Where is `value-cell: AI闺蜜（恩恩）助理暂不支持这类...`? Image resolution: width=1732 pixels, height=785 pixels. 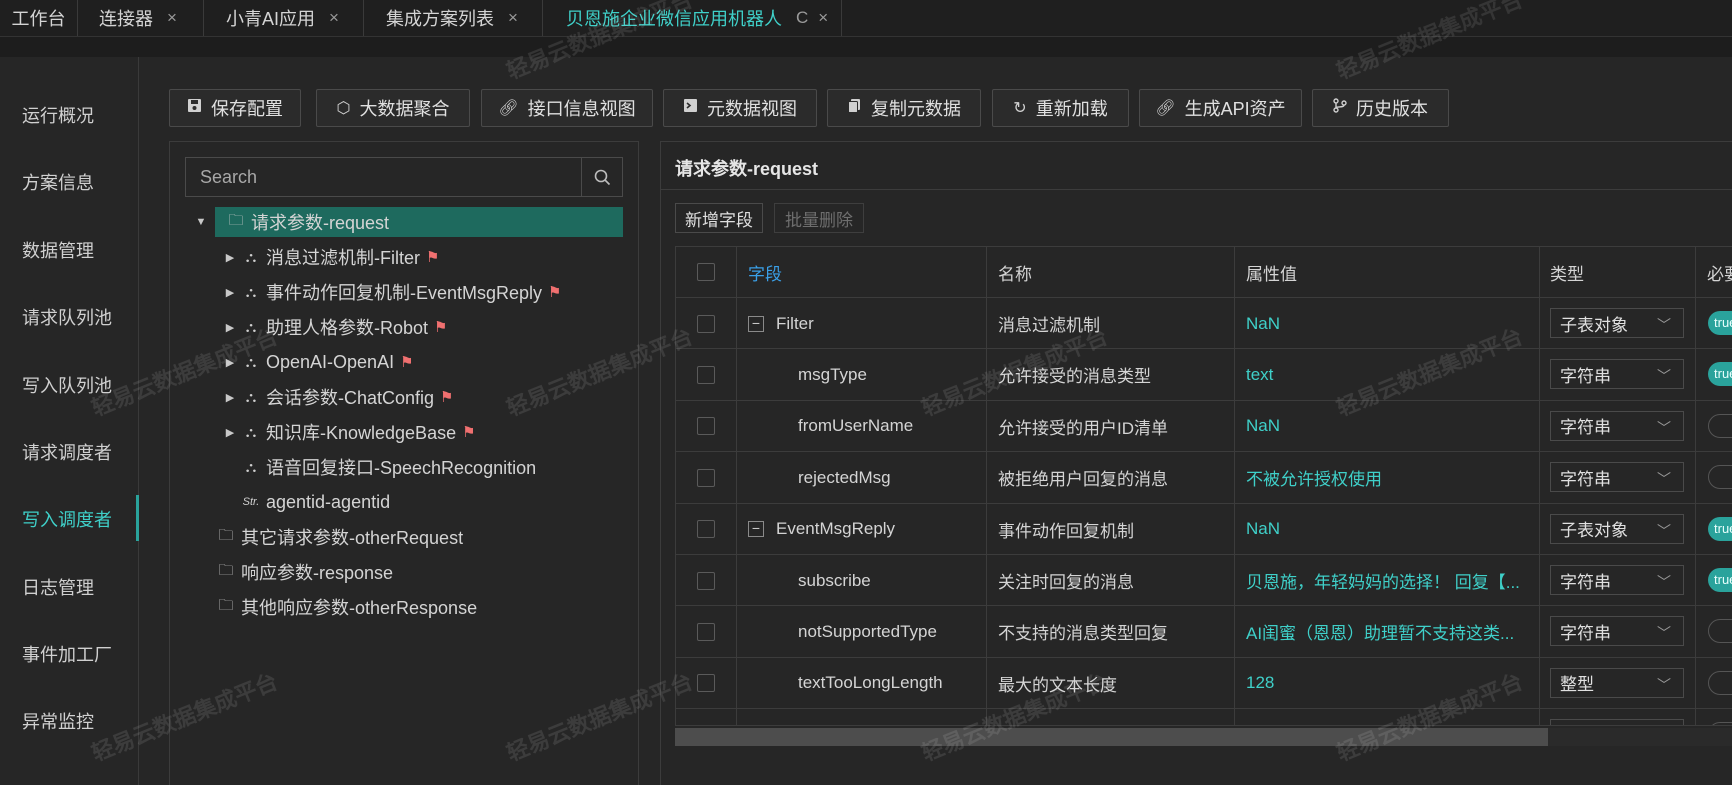
value-cell: AI闺蜜（恩恩）助理暂不支持这类... is located at coordinates (1387, 632).